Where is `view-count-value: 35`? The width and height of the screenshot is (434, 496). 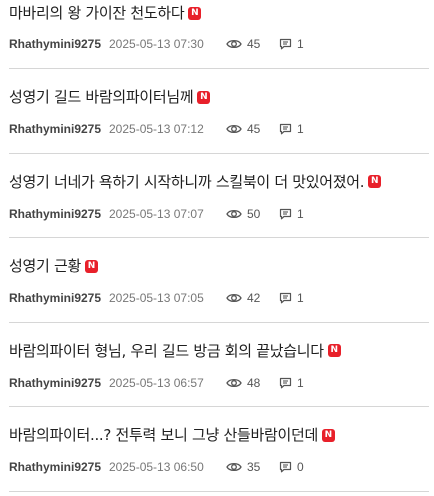
view-count-value: 35 is located at coordinates (254, 467).